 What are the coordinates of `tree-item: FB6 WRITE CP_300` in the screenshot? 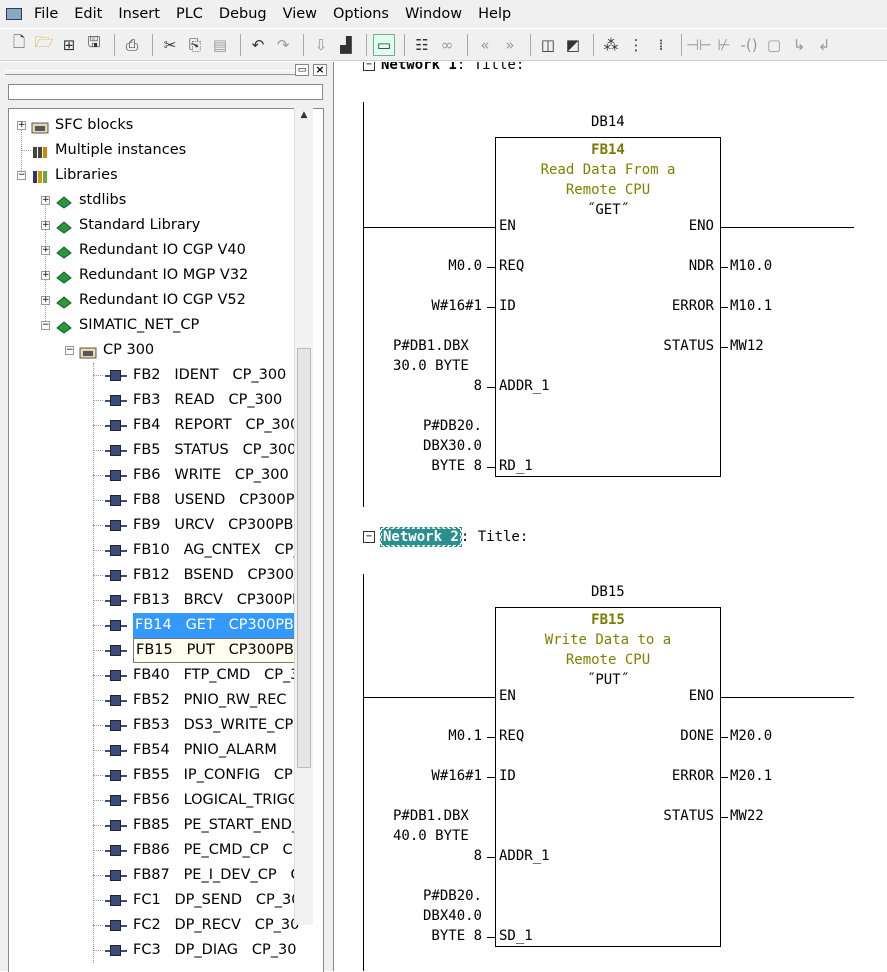 It's located at (154, 475).